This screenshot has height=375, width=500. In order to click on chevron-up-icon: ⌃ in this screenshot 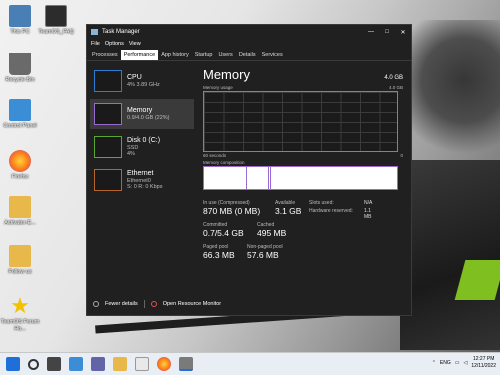, I will do `click(434, 363)`.